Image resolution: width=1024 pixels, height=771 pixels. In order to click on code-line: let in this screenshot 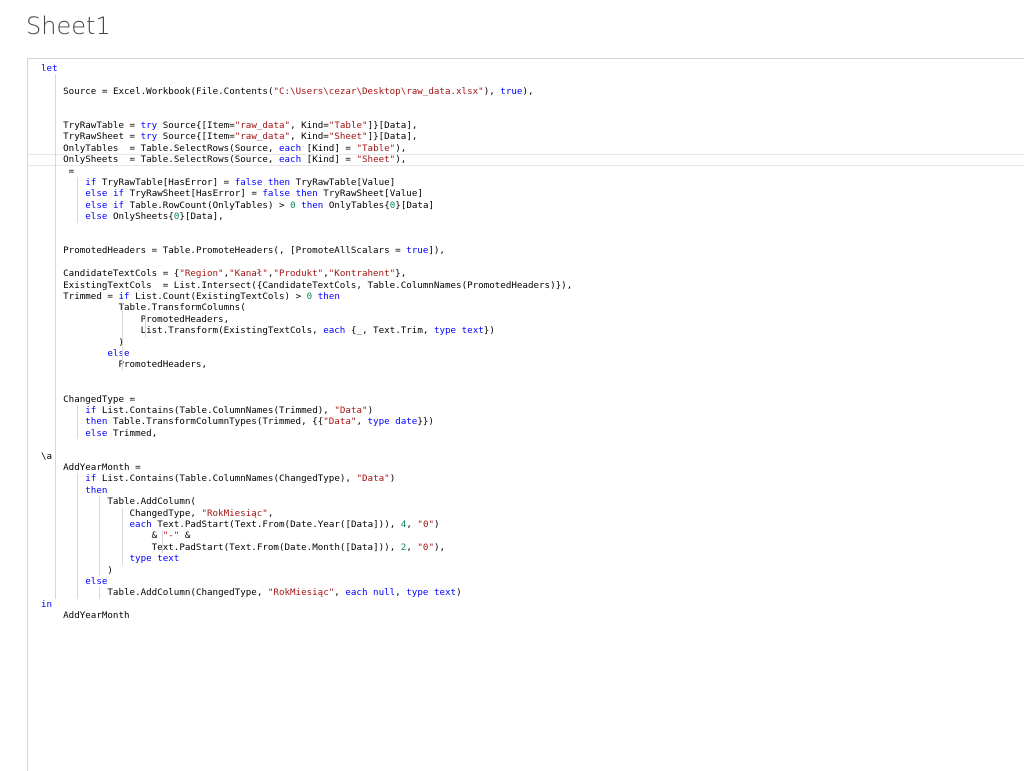, I will do `click(526, 68)`.